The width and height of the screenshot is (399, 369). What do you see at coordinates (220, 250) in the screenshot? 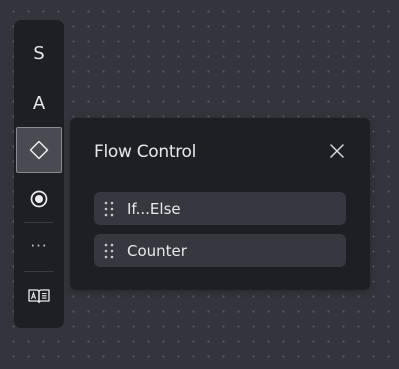
I see `flow-item-counter: Counter` at bounding box center [220, 250].